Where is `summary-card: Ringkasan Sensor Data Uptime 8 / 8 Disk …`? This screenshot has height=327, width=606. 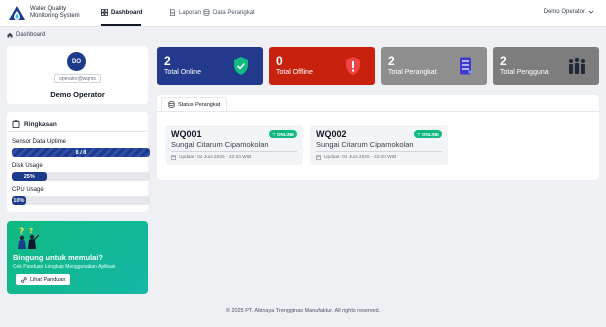 summary-card: Ringkasan Sensor Data Uptime 8 / 8 Disk … is located at coordinates (78, 162).